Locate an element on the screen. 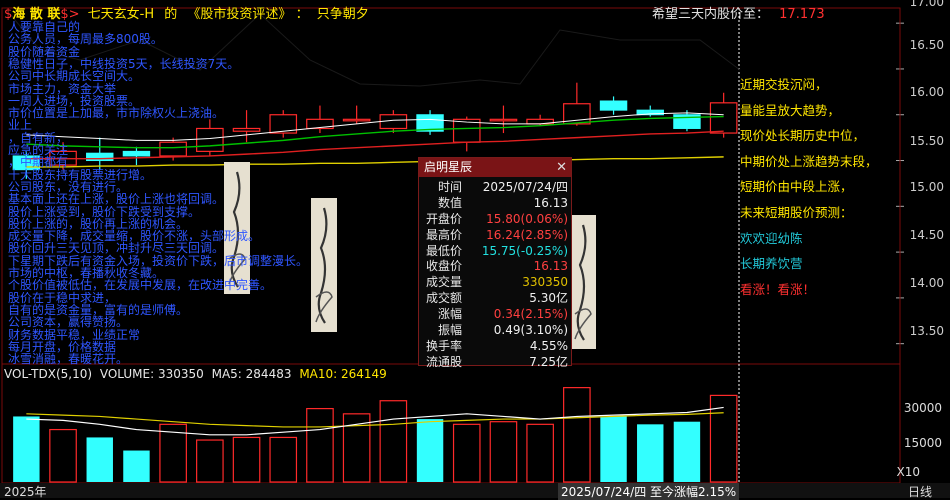 The height and width of the screenshot is (500, 950). volume-indicator: VOL-TDX(5,10) is located at coordinates (48, 374).